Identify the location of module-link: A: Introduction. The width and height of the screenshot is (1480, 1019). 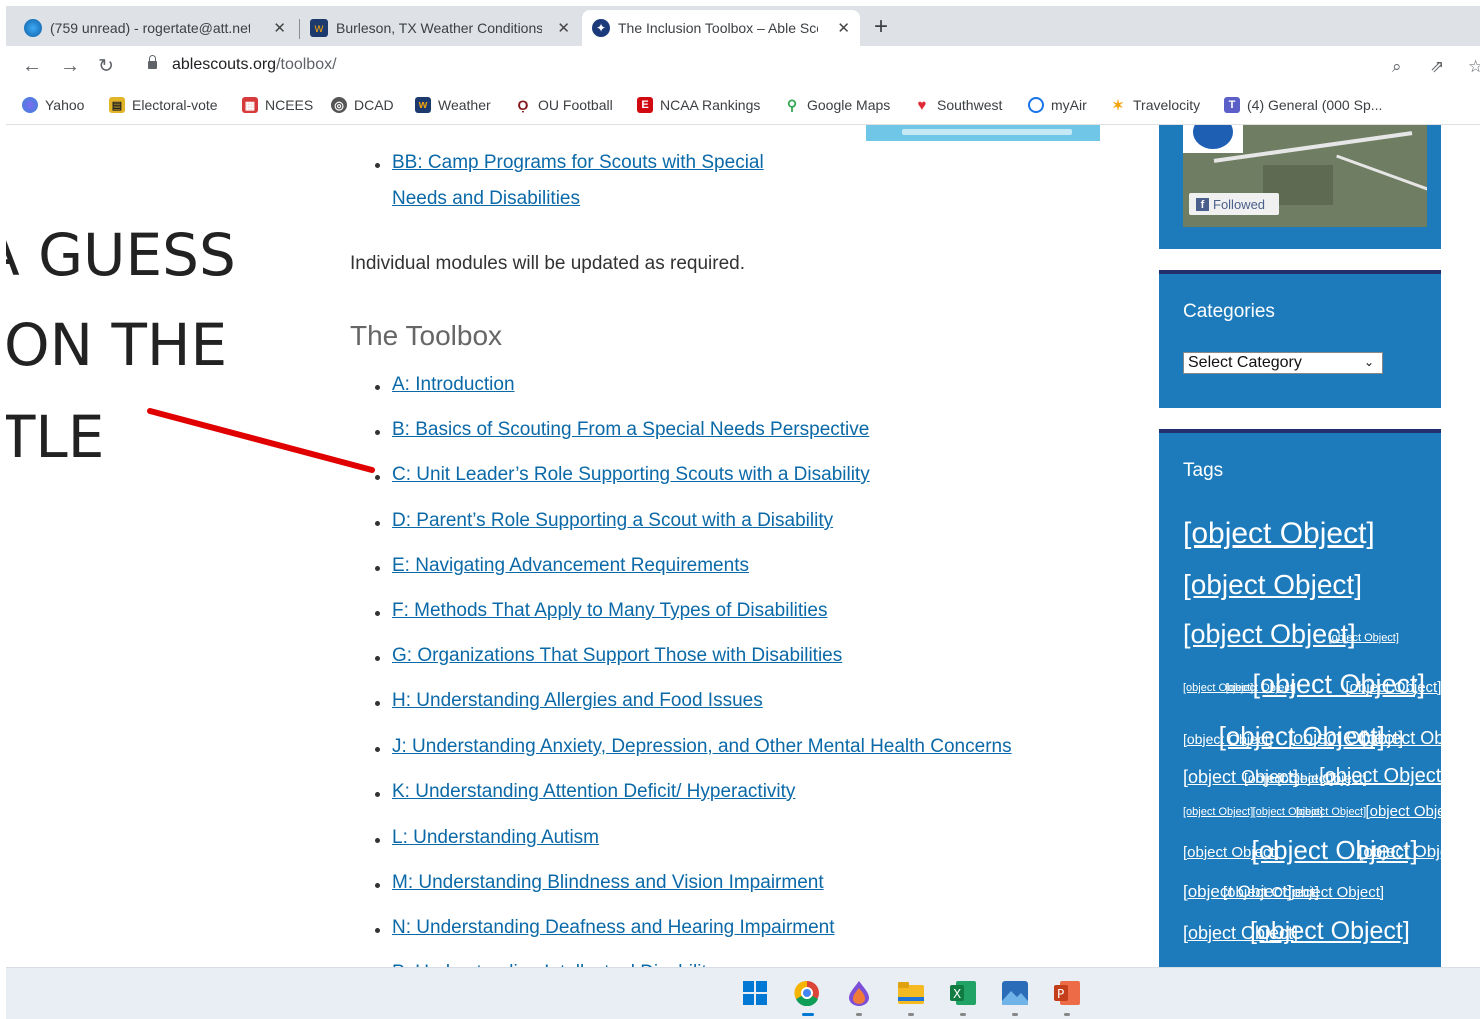
(453, 385).